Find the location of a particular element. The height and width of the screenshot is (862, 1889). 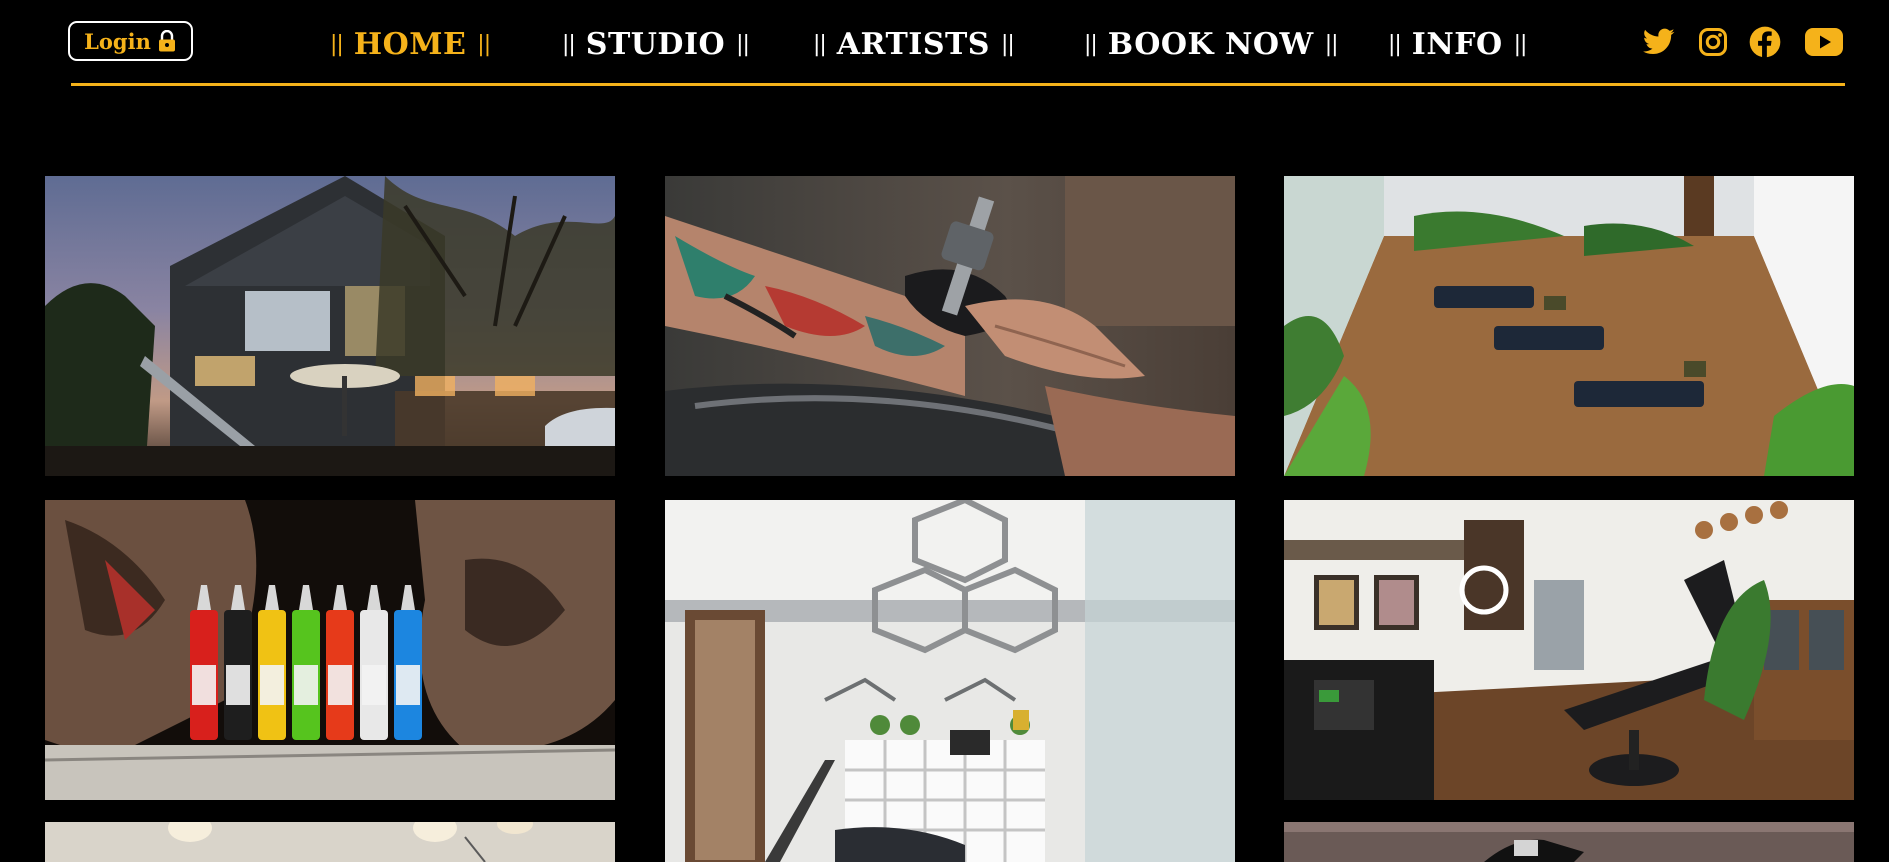

twitter-icon is located at coordinates (1659, 42).